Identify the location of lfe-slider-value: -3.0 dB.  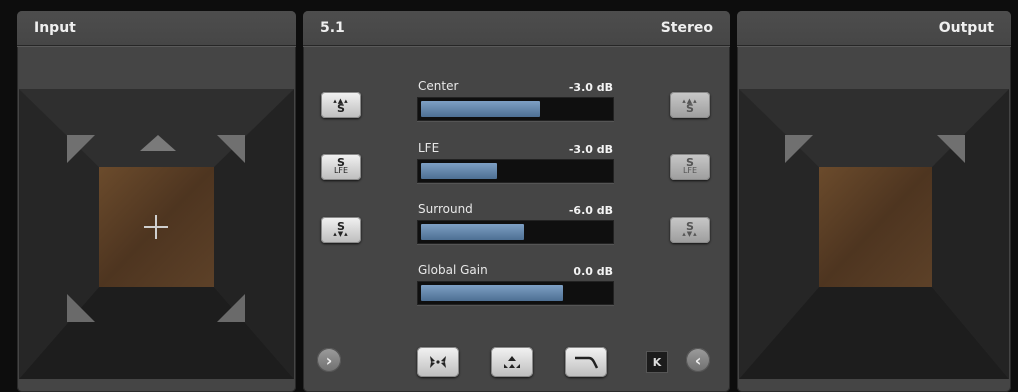
(590, 149).